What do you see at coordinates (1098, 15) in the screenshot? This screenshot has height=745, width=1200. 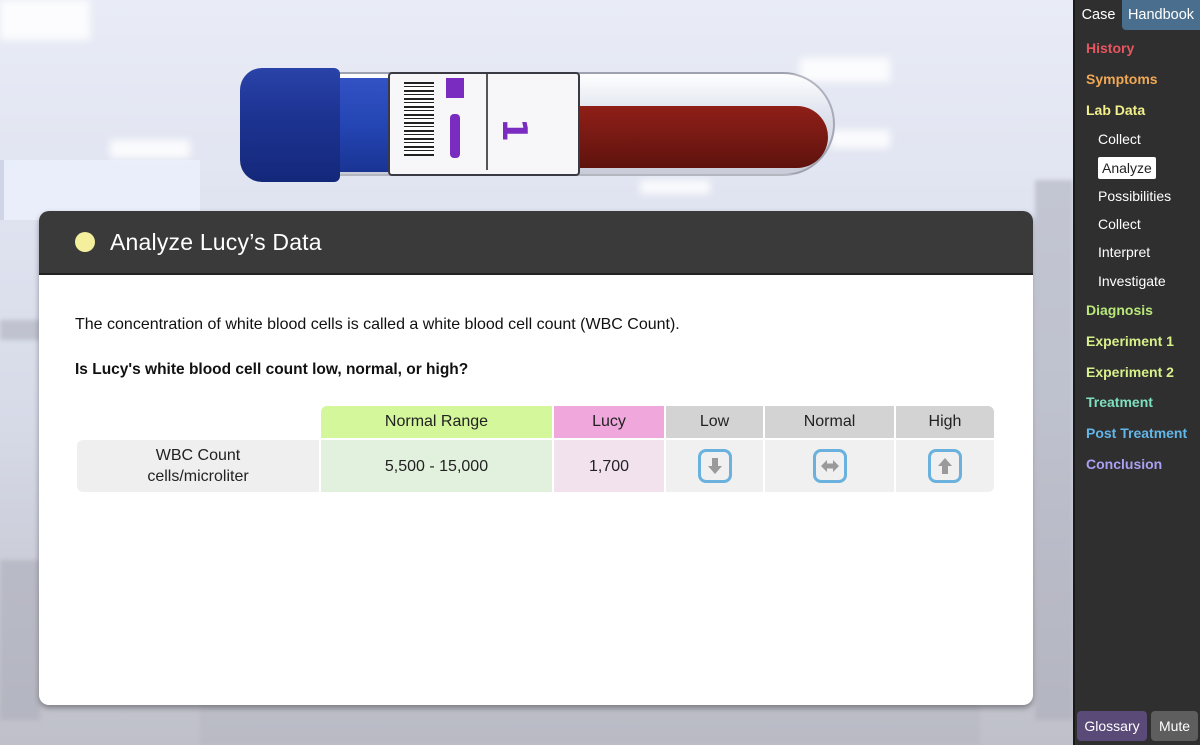 I see `tab-case: Case` at bounding box center [1098, 15].